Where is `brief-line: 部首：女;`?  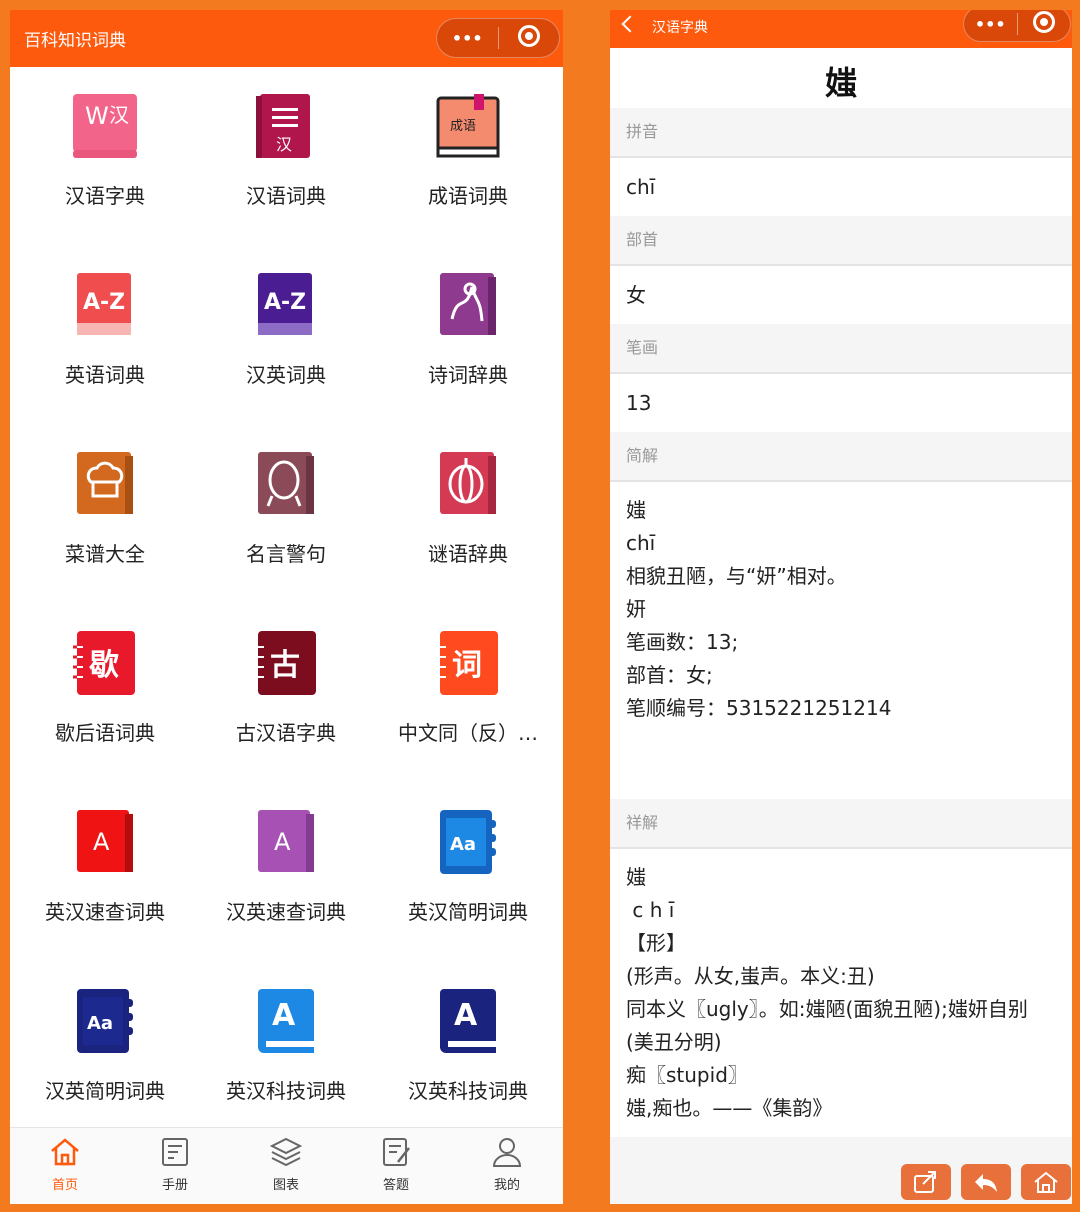 brief-line: 部首：女; is located at coordinates (669, 675).